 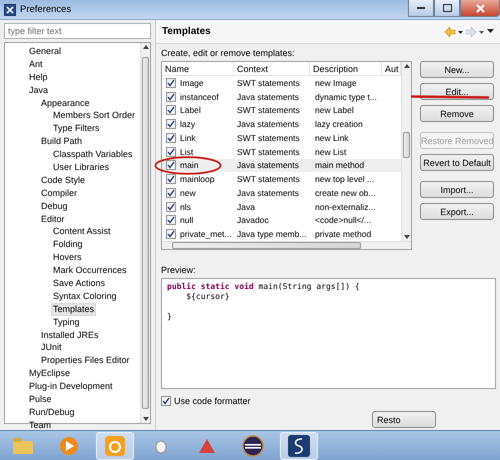 I want to click on tree-item: Installed JREs, so click(x=70, y=335).